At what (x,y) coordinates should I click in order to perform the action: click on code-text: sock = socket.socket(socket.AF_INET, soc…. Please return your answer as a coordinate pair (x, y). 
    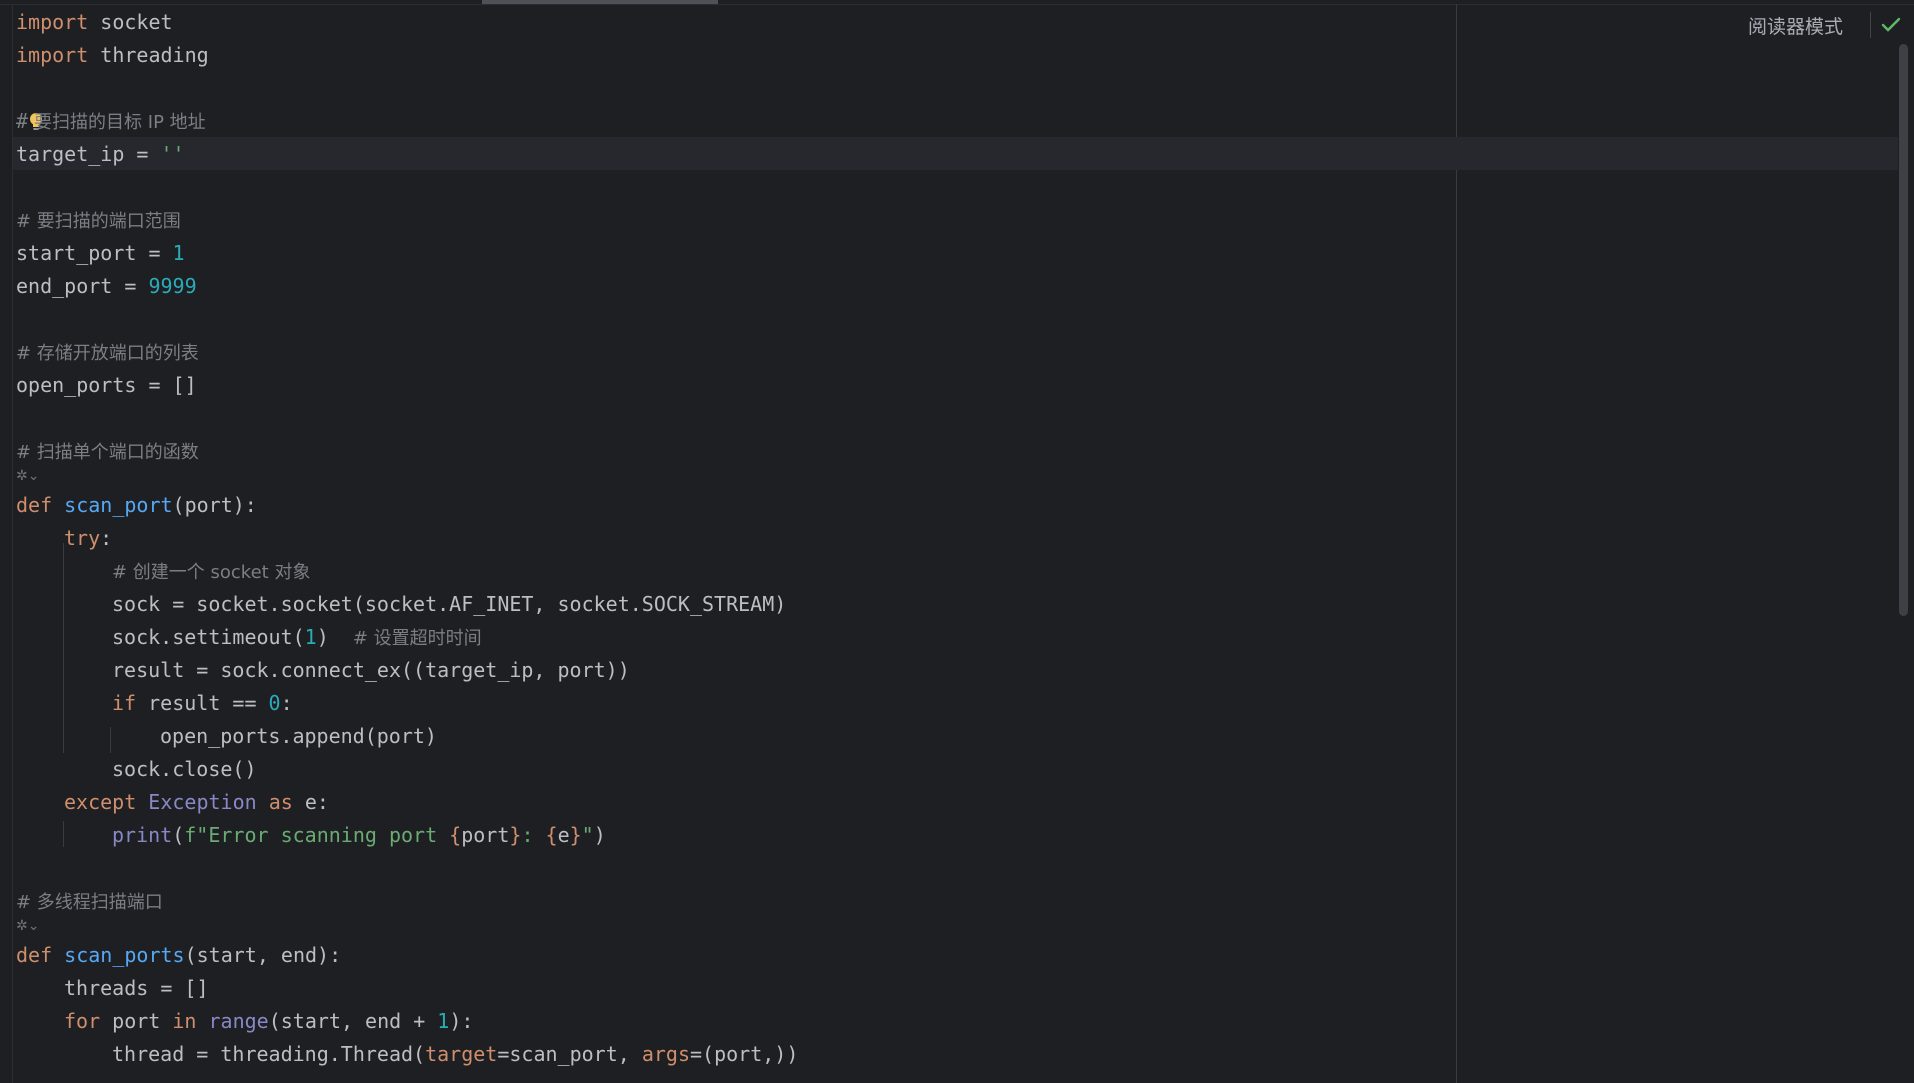
    Looking at the image, I should click on (449, 604).